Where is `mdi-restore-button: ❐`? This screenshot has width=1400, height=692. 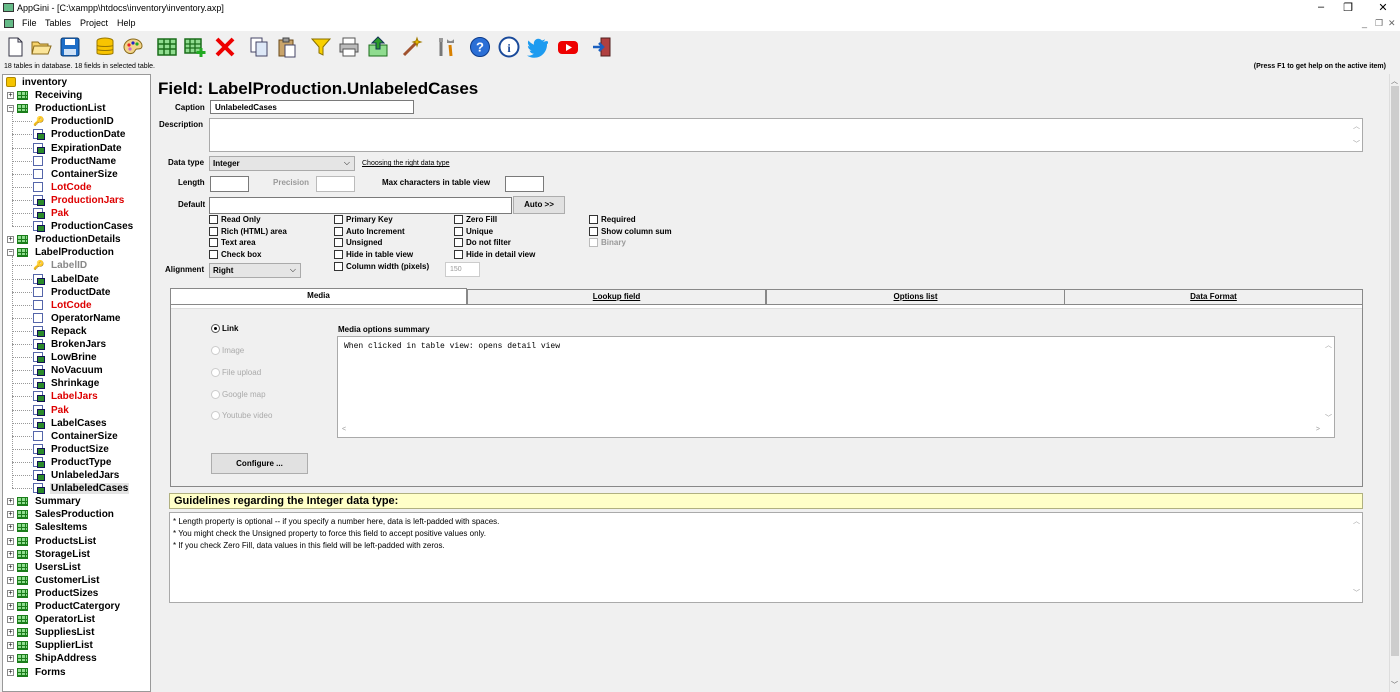
mdi-restore-button: ❐ is located at coordinates (1379, 23).